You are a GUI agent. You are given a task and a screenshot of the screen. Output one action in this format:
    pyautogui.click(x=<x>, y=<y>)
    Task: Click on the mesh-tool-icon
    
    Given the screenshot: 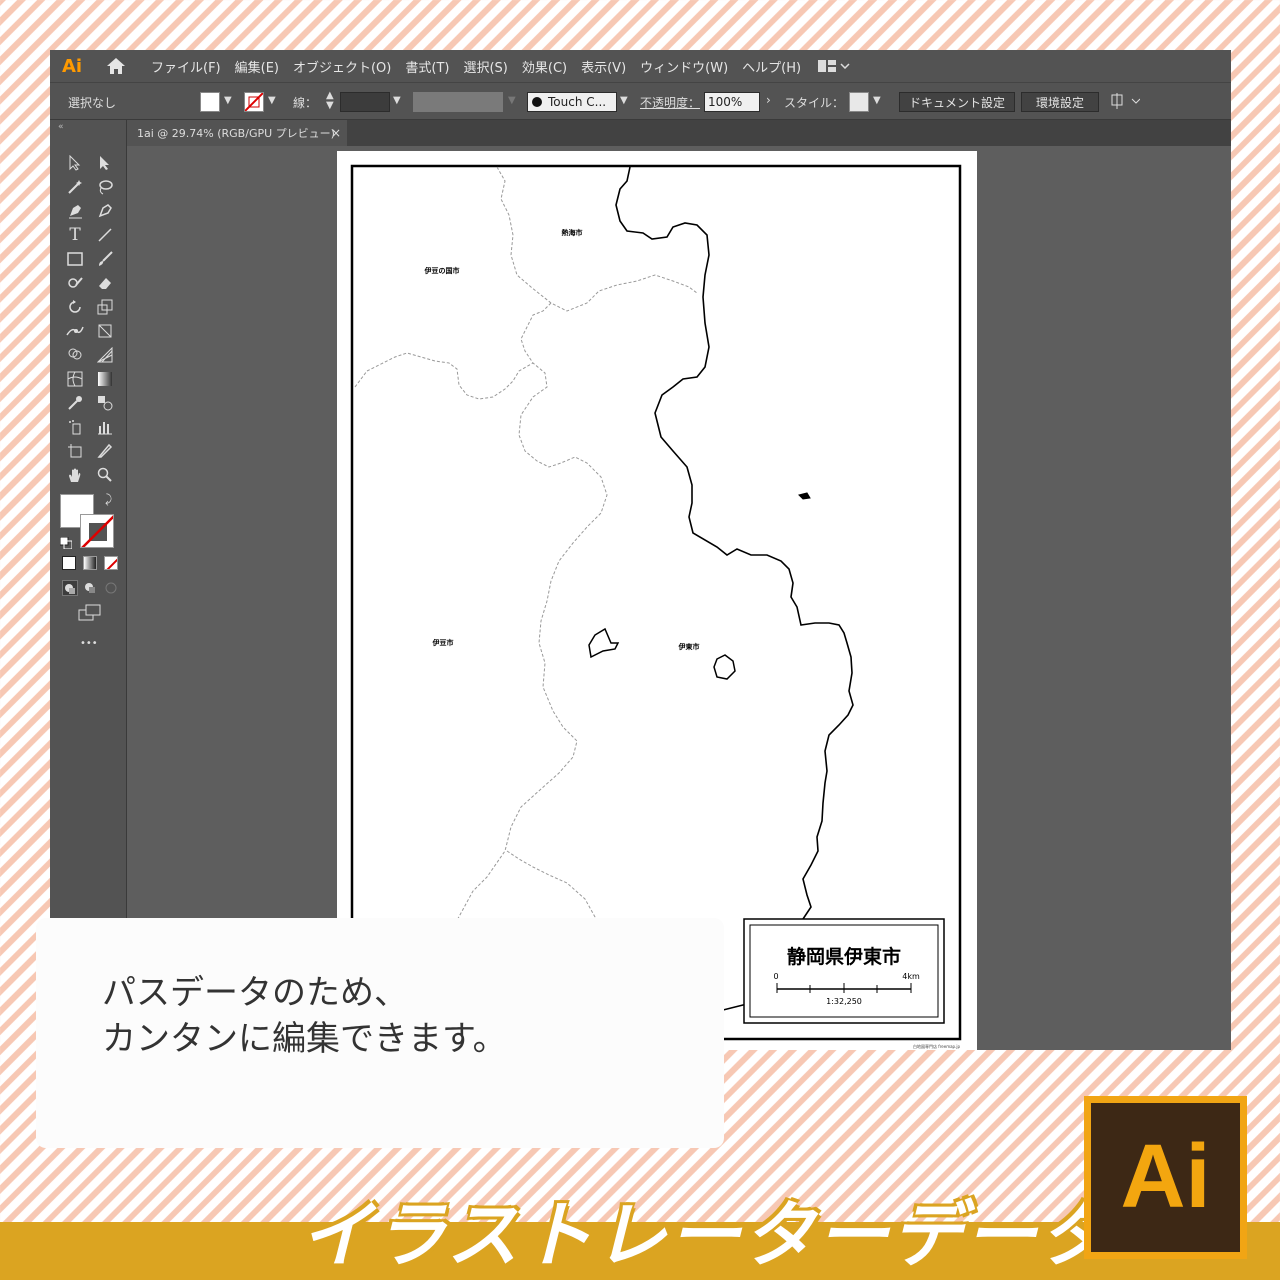 What is the action you would take?
    pyautogui.click(x=75, y=379)
    